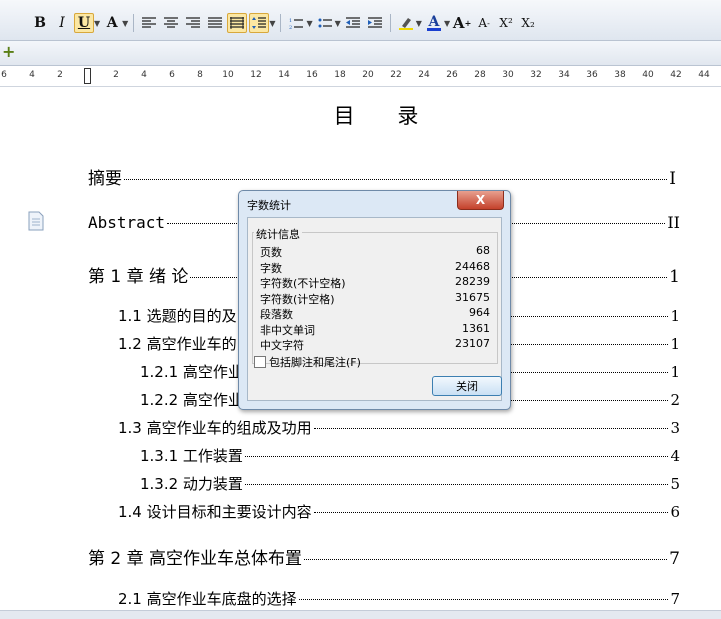 The height and width of the screenshot is (619, 721). I want to click on bold-button: B, so click(40, 23).